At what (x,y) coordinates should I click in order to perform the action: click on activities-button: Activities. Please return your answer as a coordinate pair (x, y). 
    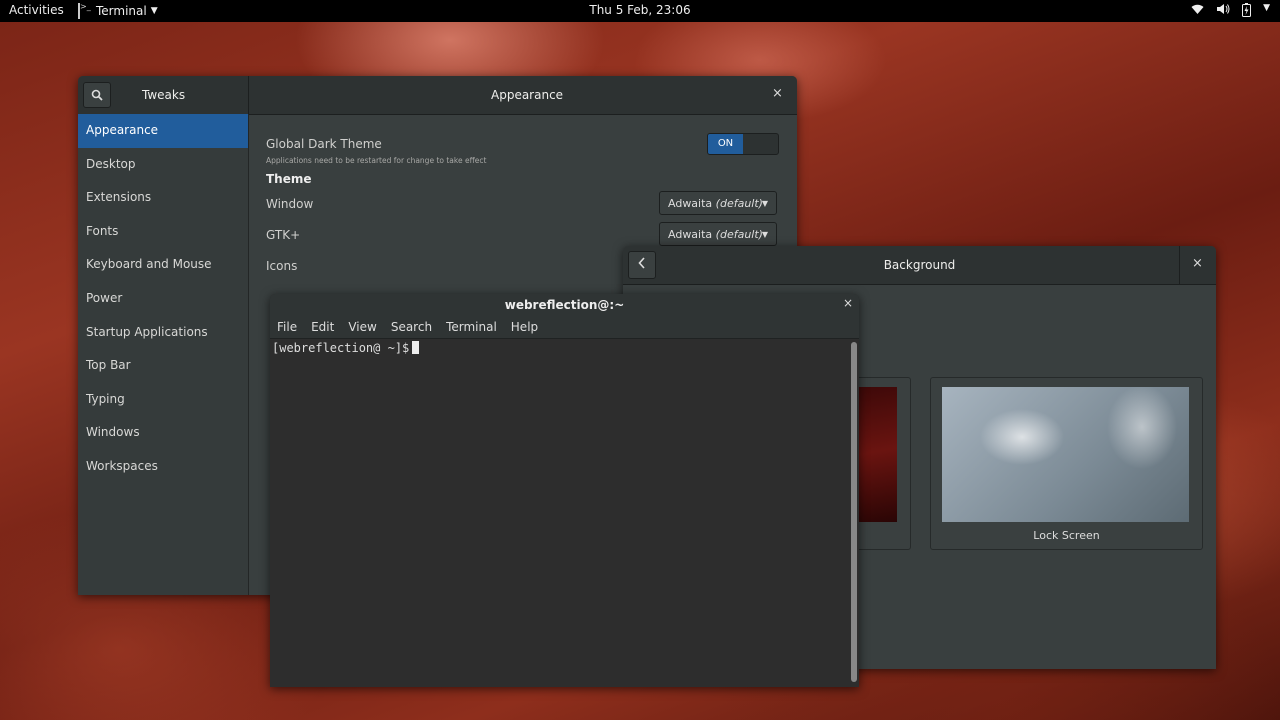
    Looking at the image, I should click on (36, 10).